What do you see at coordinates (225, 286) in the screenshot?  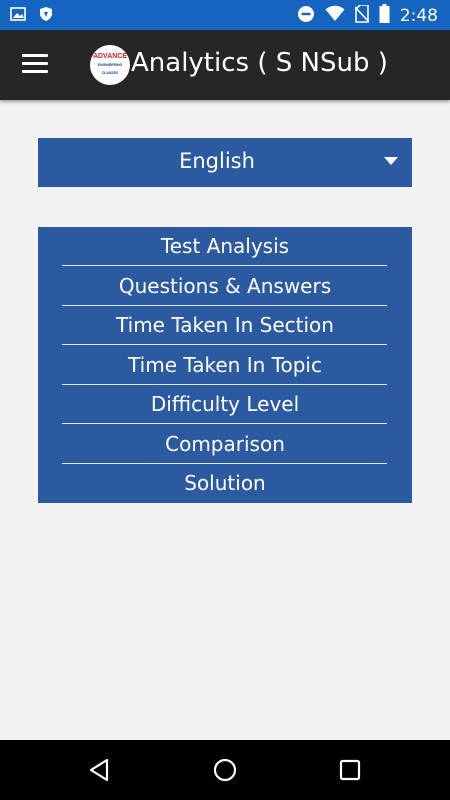 I see `menu-item-questions-answers: Questions & Answers` at bounding box center [225, 286].